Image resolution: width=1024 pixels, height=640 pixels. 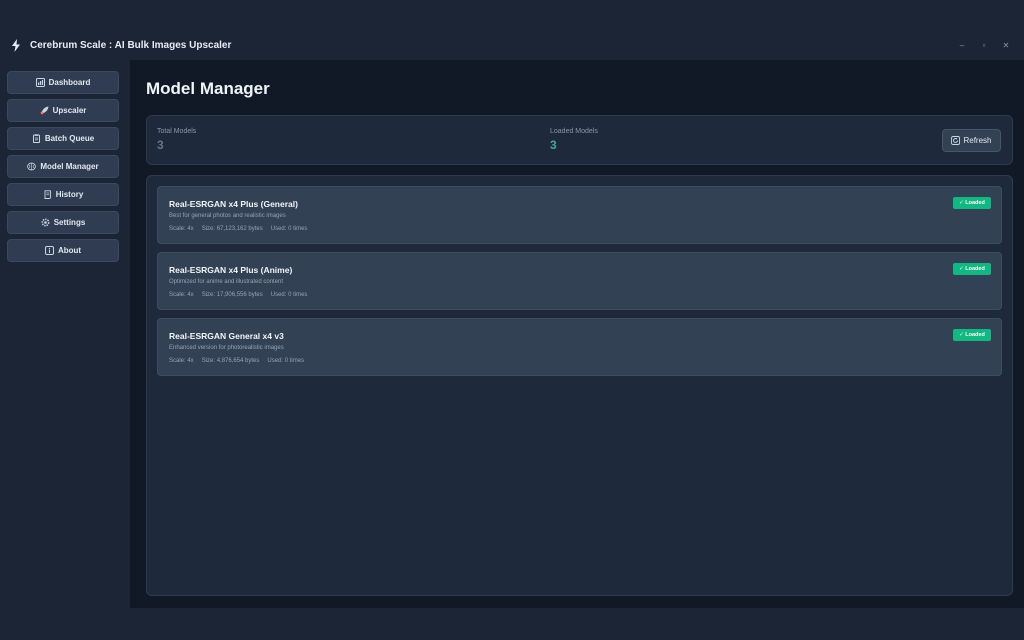 What do you see at coordinates (69, 82) in the screenshot?
I see `sidebar-item-label: Dashboard` at bounding box center [69, 82].